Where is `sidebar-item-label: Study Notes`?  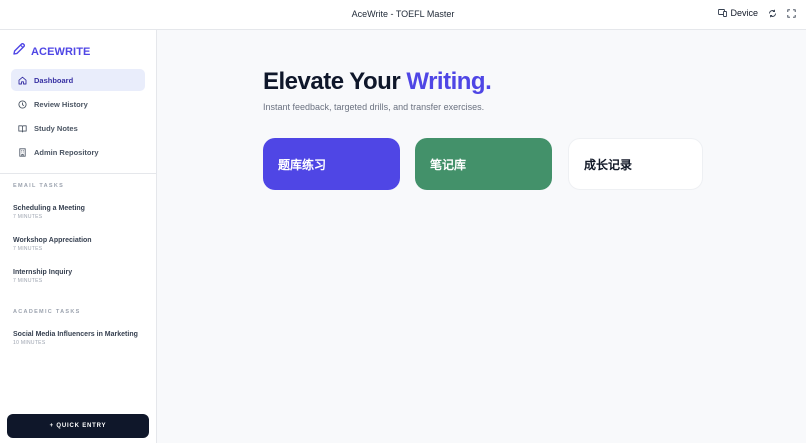 sidebar-item-label: Study Notes is located at coordinates (56, 128).